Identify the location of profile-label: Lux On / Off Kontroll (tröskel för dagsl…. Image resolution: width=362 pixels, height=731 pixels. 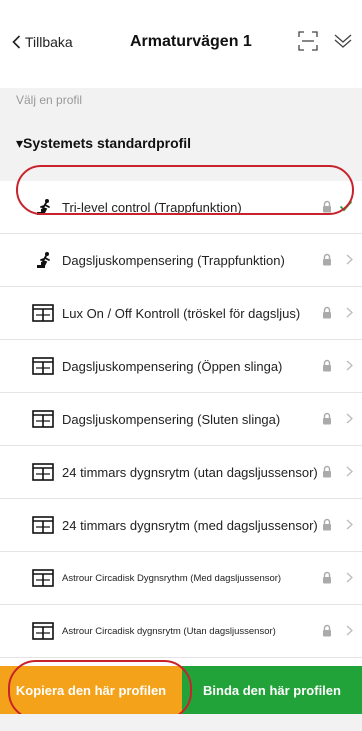
(181, 313).